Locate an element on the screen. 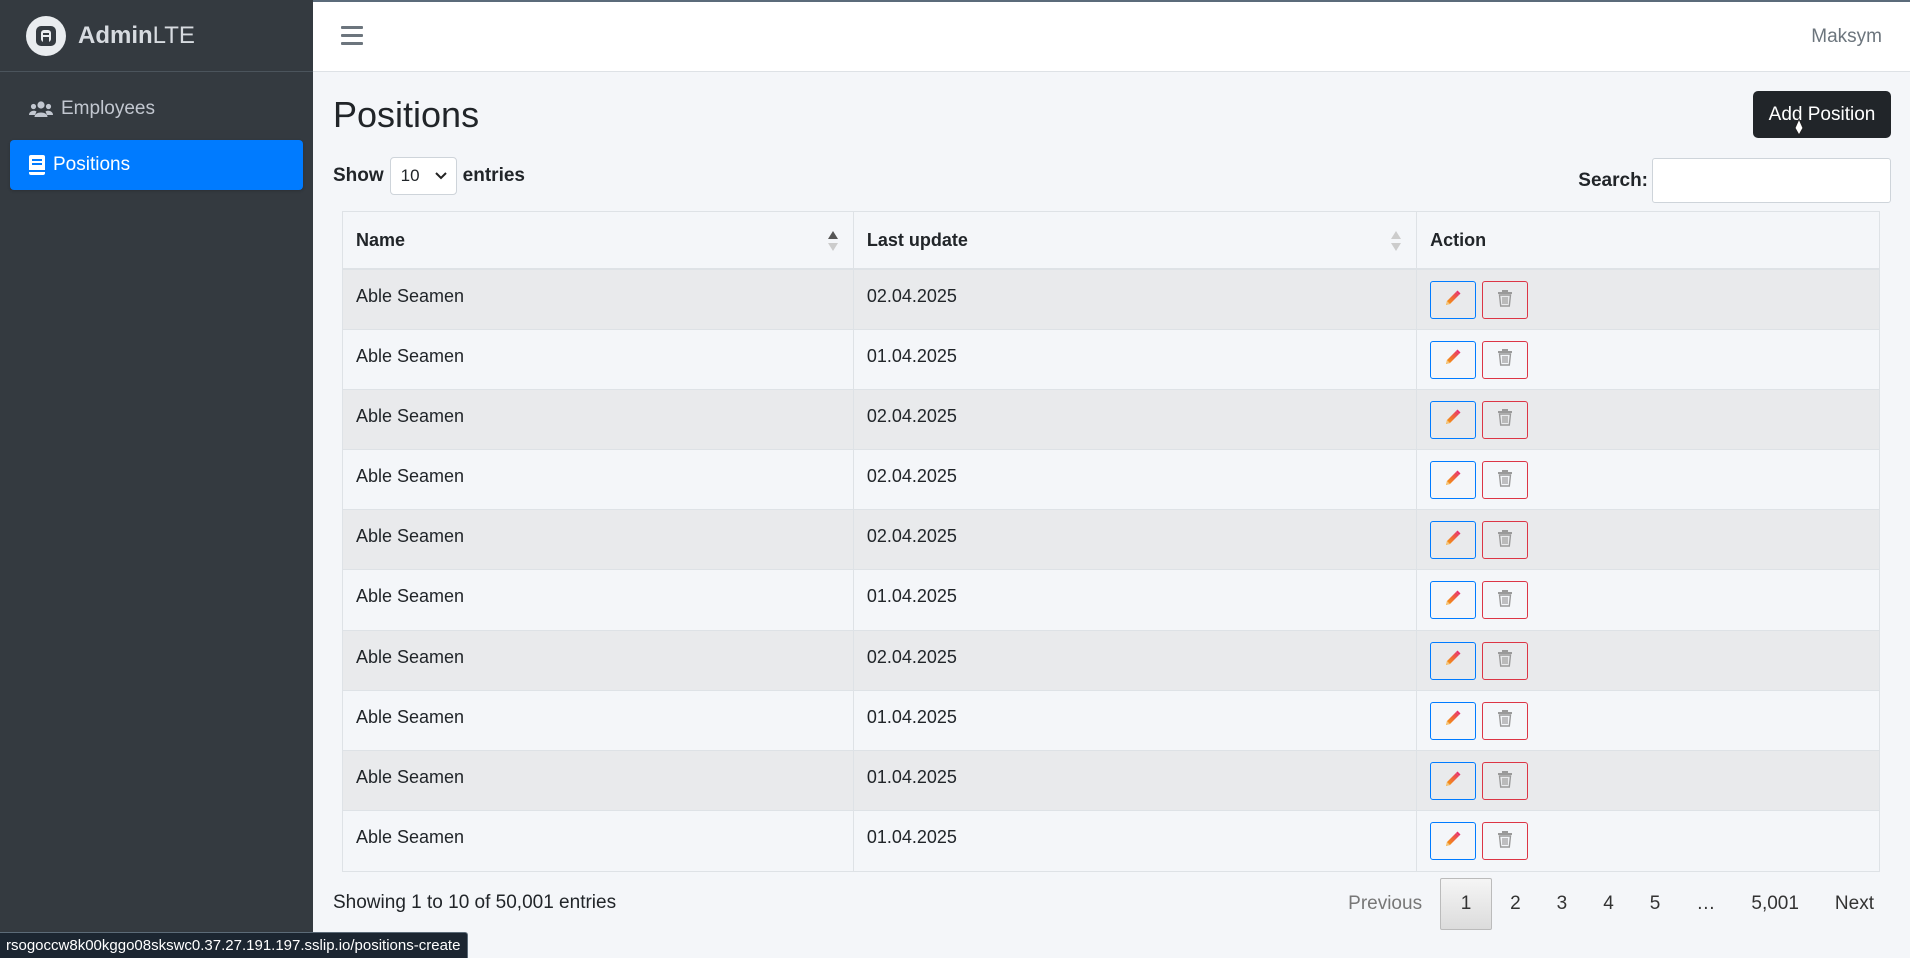  sidebar-item-positions: Positions is located at coordinates (156, 165).